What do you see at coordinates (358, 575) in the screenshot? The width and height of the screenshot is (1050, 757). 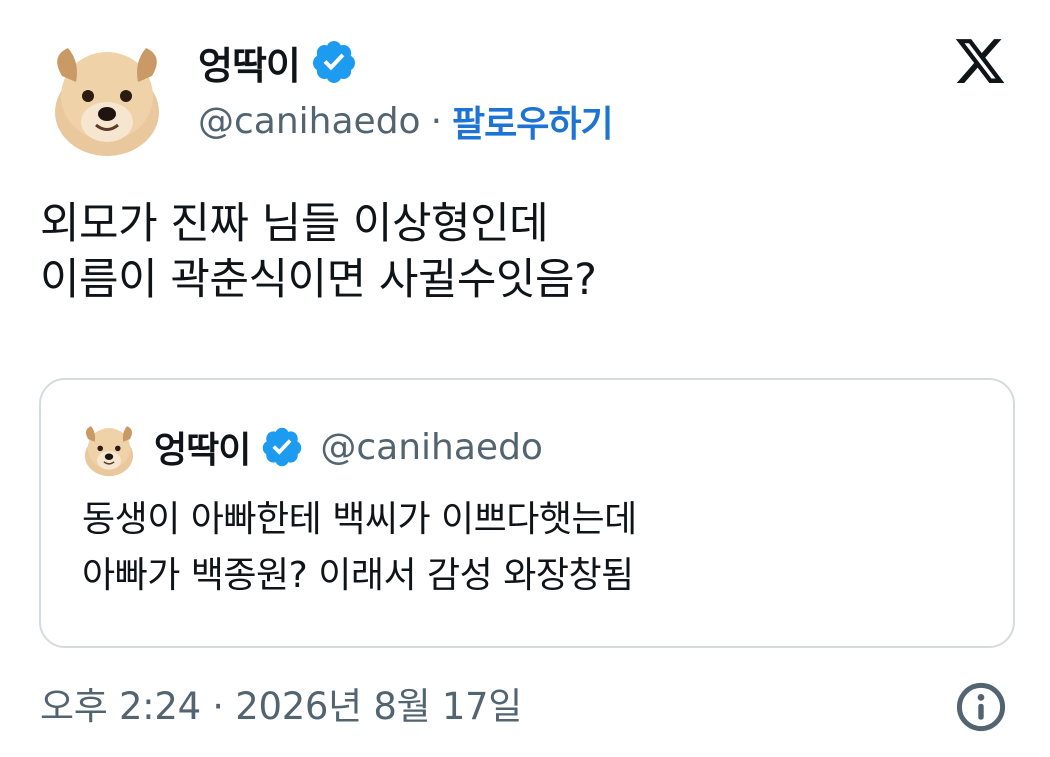 I see `quoted-line: 아빠가 백종원? 이래서 감성 와장창됨` at bounding box center [358, 575].